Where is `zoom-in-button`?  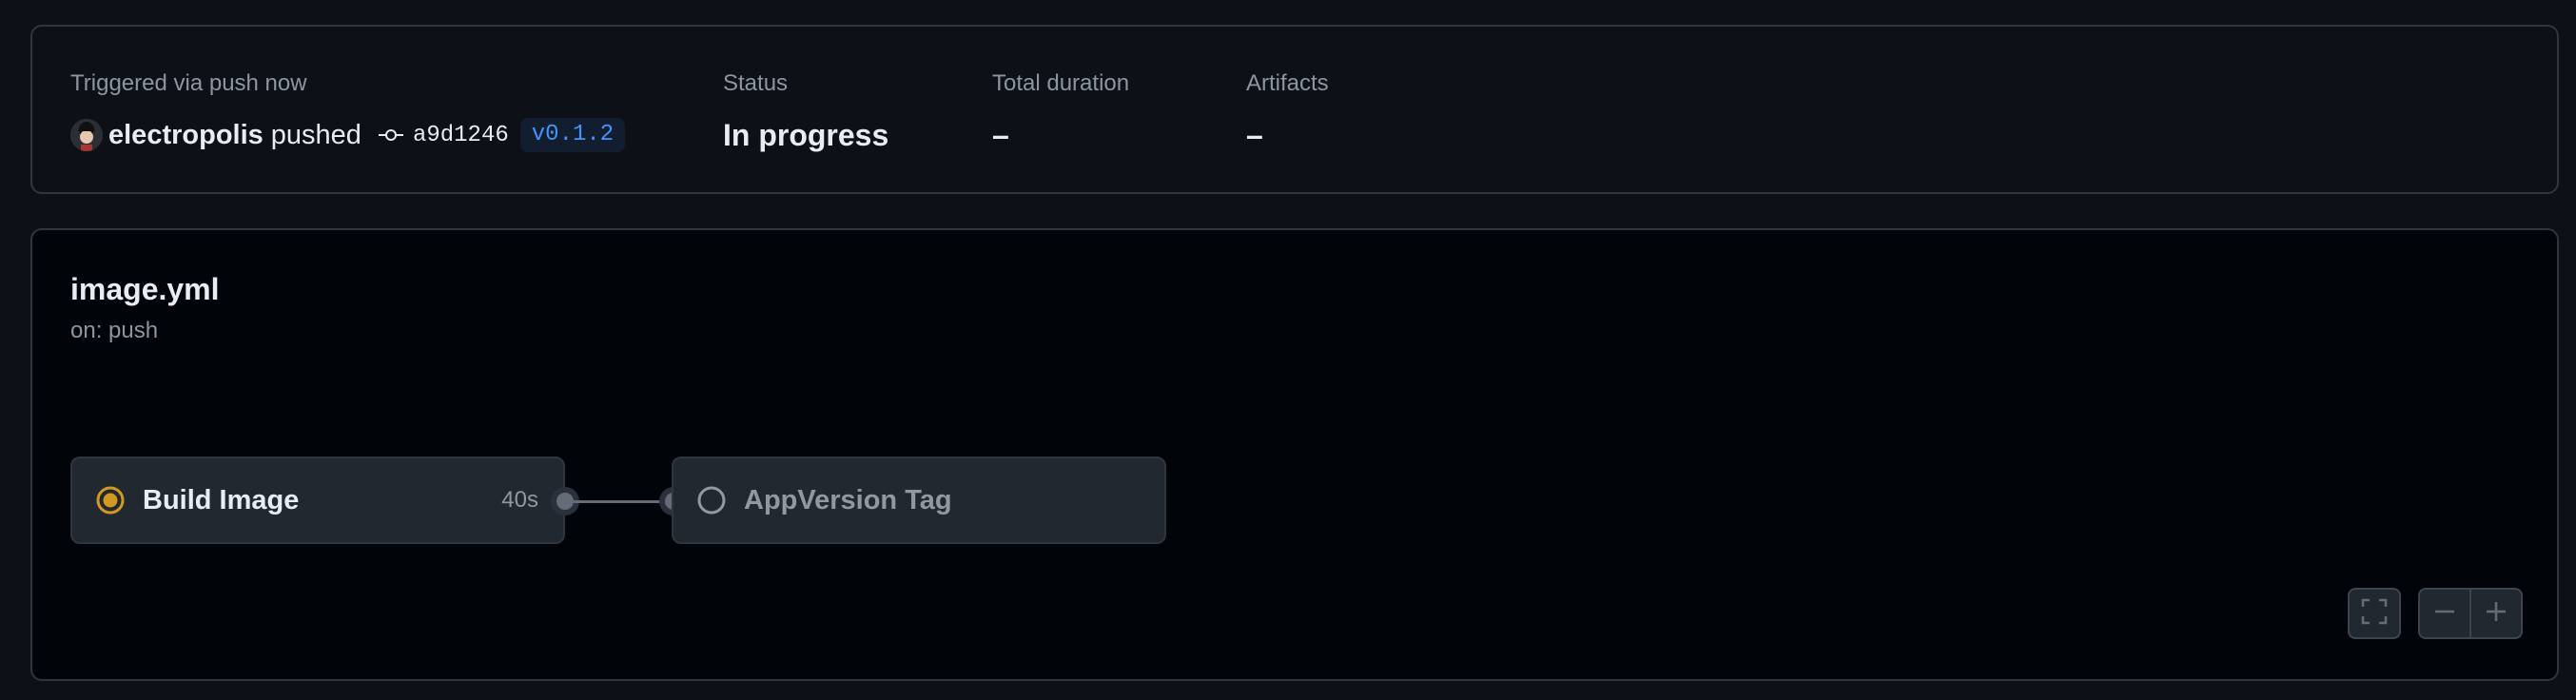 zoom-in-button is located at coordinates (2496, 613).